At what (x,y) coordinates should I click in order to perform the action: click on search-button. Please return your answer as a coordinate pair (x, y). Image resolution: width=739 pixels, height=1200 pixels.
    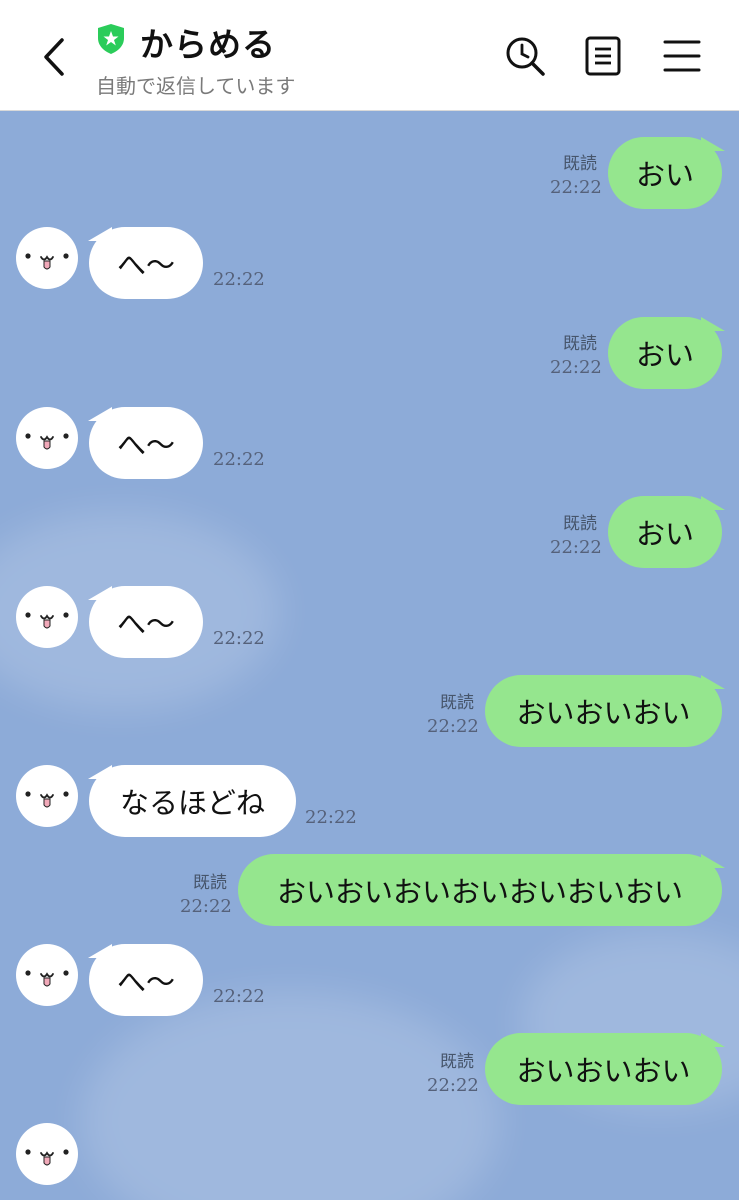
    Looking at the image, I should click on (525, 56).